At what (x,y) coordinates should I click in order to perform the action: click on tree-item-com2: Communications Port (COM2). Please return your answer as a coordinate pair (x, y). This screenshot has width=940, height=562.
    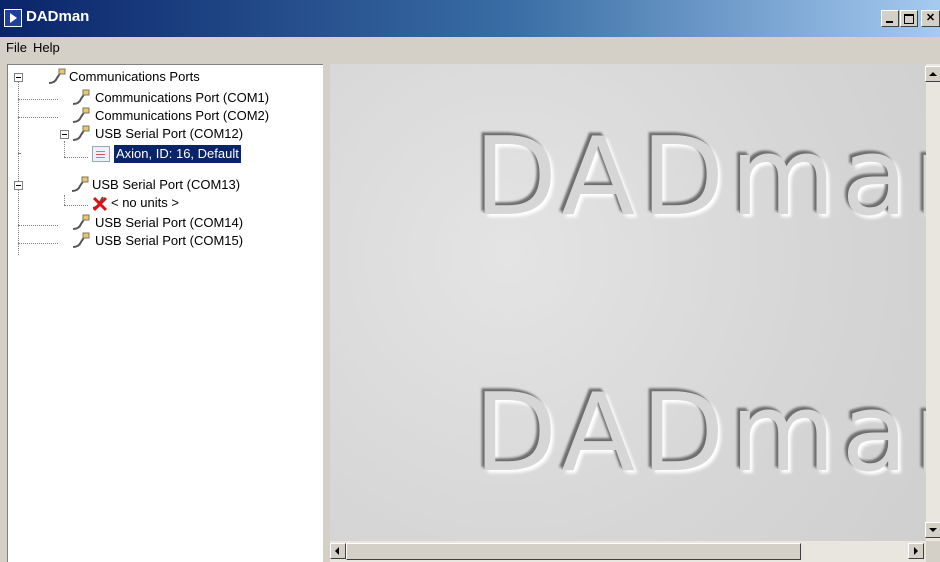
    Looking at the image, I should click on (158, 116).